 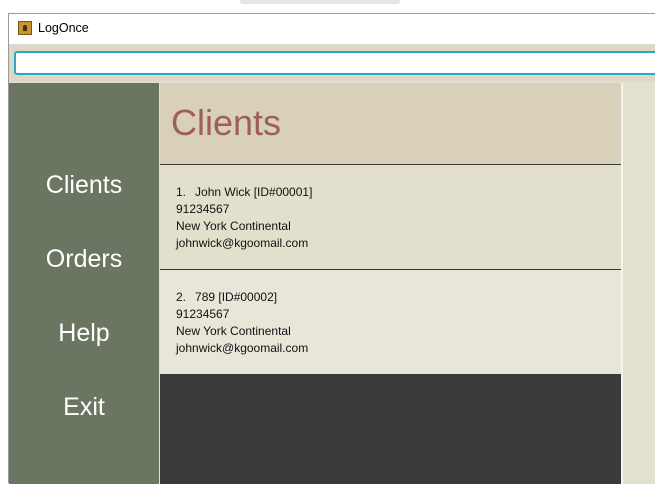 I want to click on client-index: 2., so click(x=181, y=297).